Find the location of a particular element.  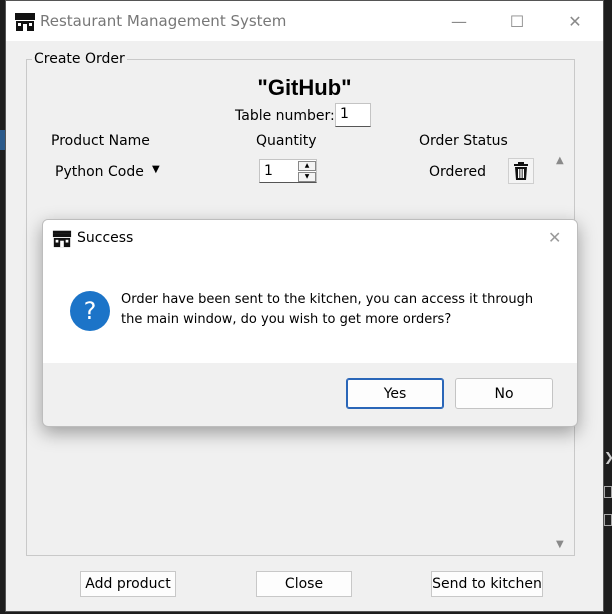

dropdown-arrow-icon: ▼ is located at coordinates (156, 169).